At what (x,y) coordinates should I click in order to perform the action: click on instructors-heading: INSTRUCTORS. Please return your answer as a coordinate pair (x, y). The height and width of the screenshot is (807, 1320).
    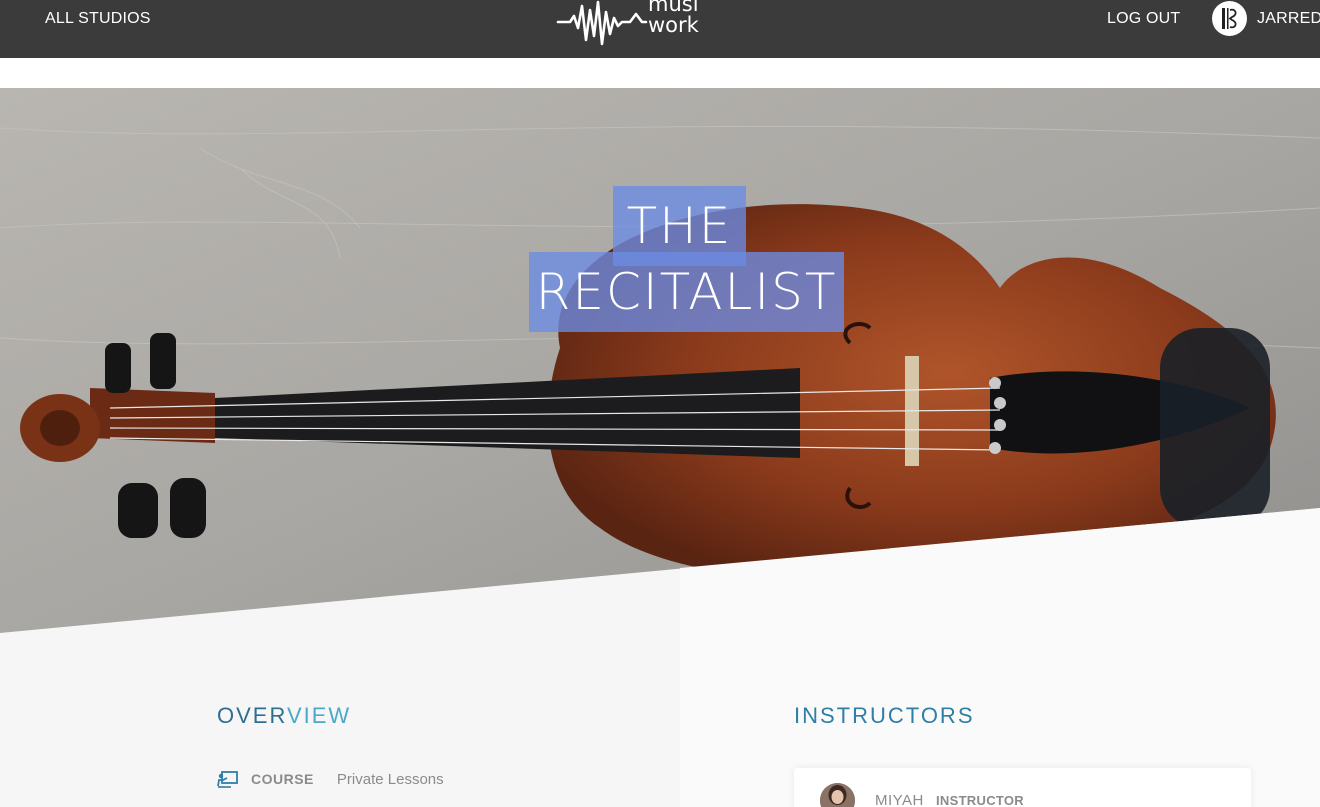
    Looking at the image, I should click on (884, 715).